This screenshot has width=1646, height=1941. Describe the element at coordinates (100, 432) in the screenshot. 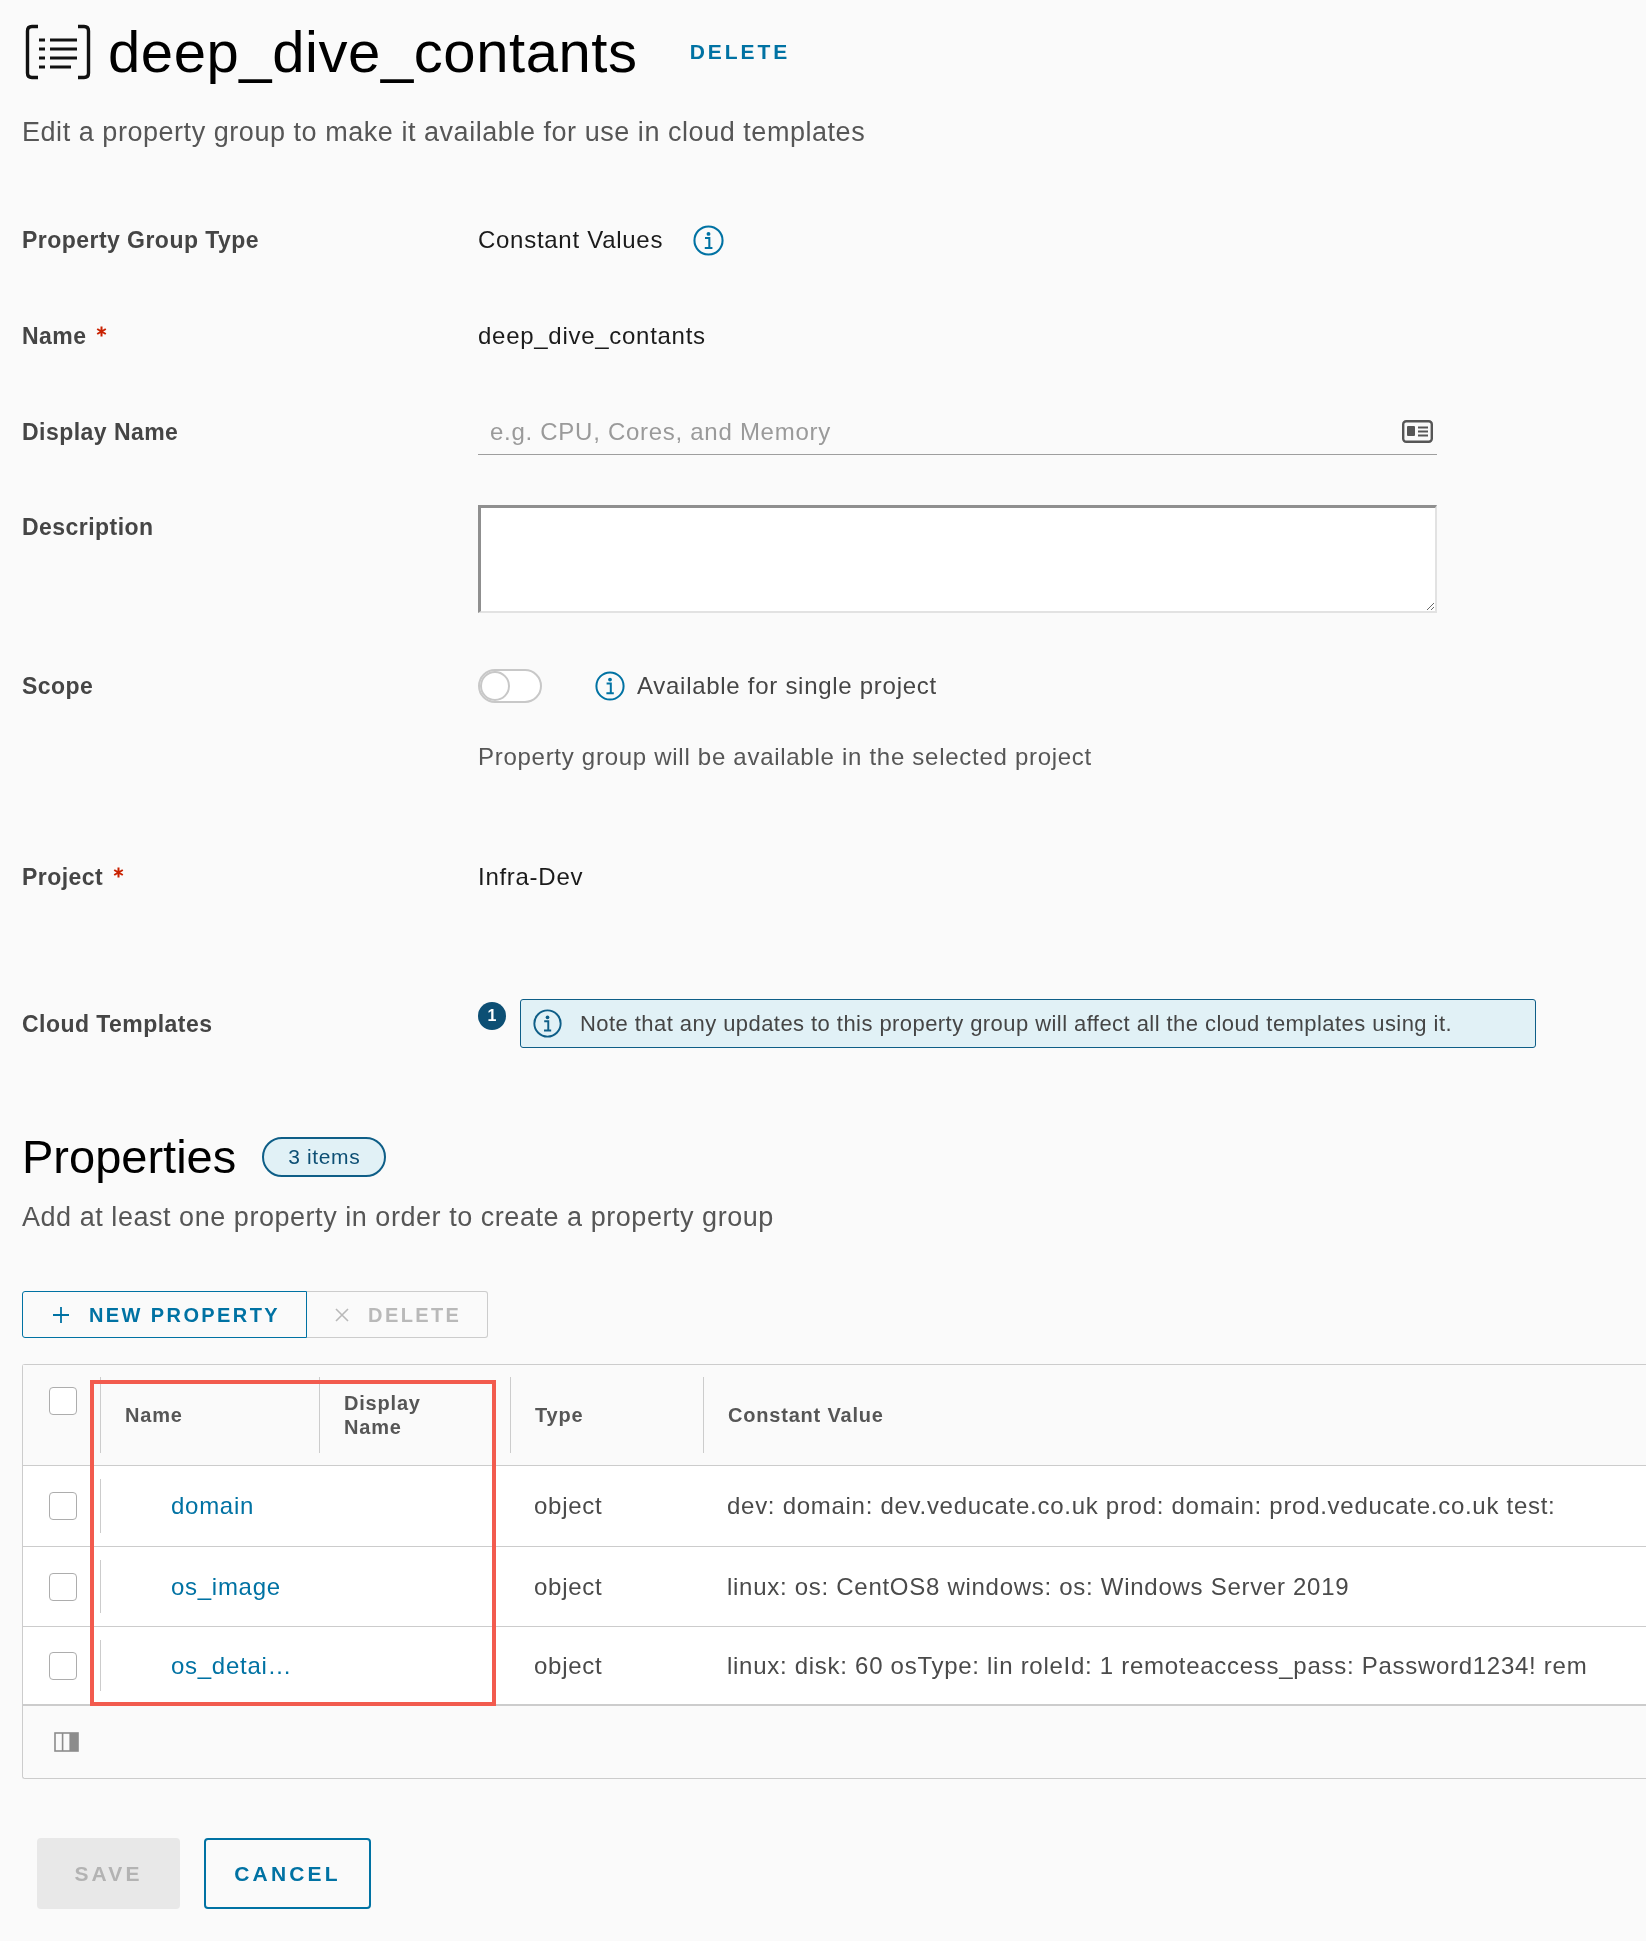

I see `field-label: Display Name` at that location.